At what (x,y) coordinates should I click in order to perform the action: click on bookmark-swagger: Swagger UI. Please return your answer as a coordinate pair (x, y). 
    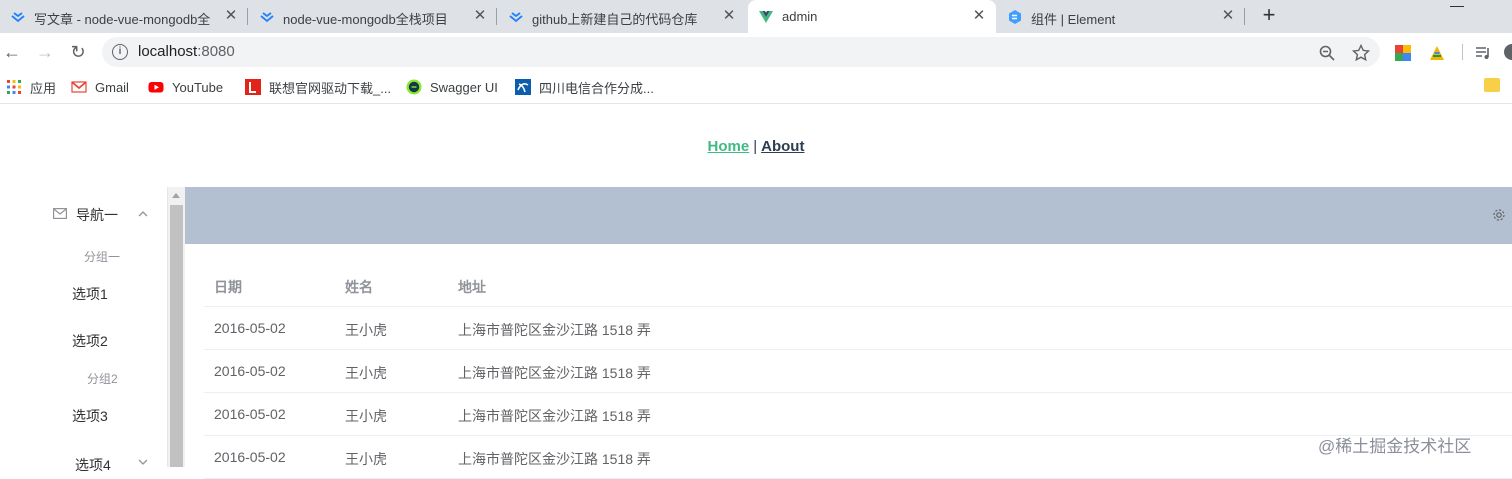
    Looking at the image, I should click on (452, 87).